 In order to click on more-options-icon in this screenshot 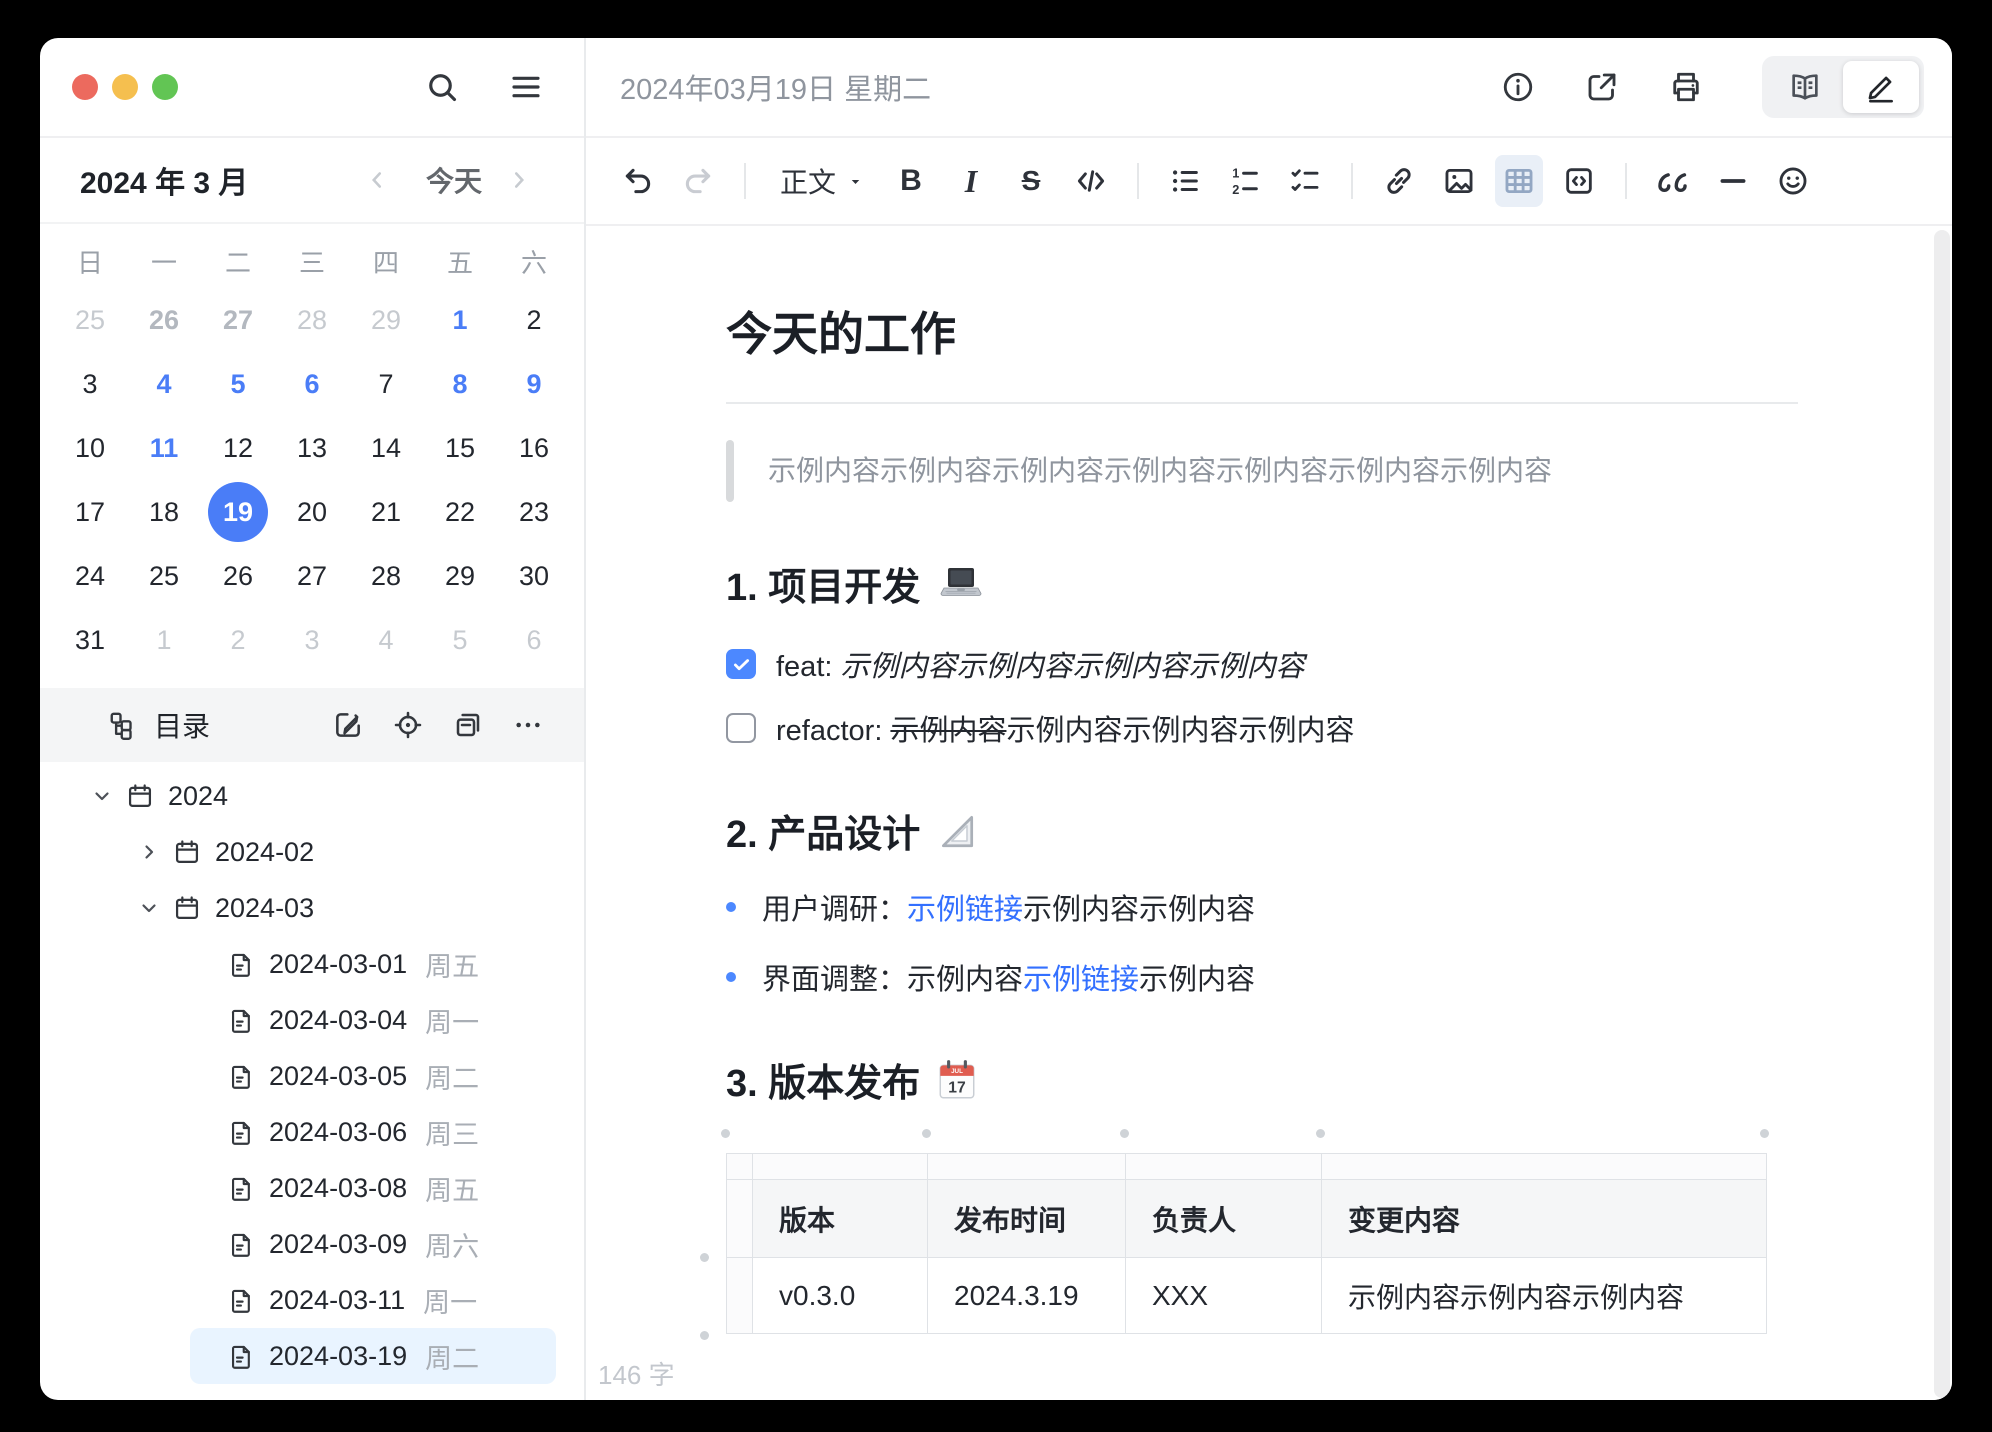, I will do `click(528, 725)`.